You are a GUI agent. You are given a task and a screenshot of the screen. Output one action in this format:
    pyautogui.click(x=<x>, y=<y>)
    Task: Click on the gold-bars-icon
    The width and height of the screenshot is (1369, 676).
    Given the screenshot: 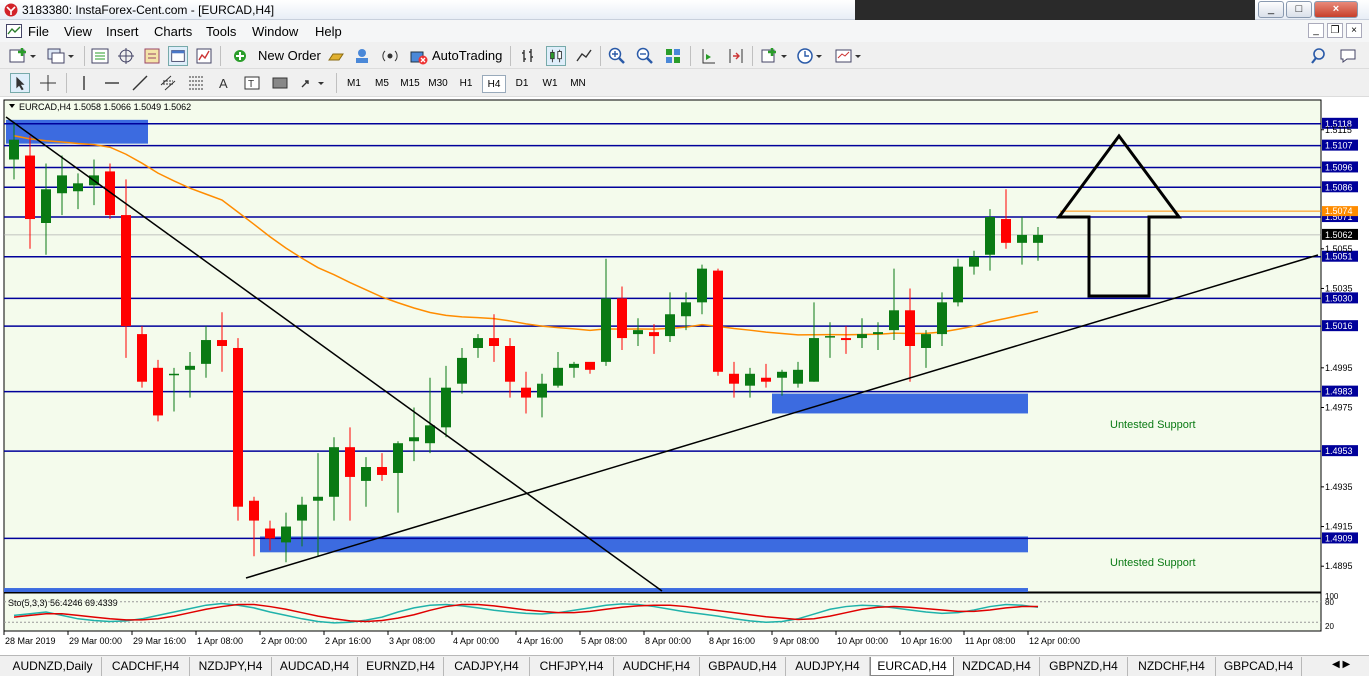 What is the action you would take?
    pyautogui.click(x=336, y=56)
    